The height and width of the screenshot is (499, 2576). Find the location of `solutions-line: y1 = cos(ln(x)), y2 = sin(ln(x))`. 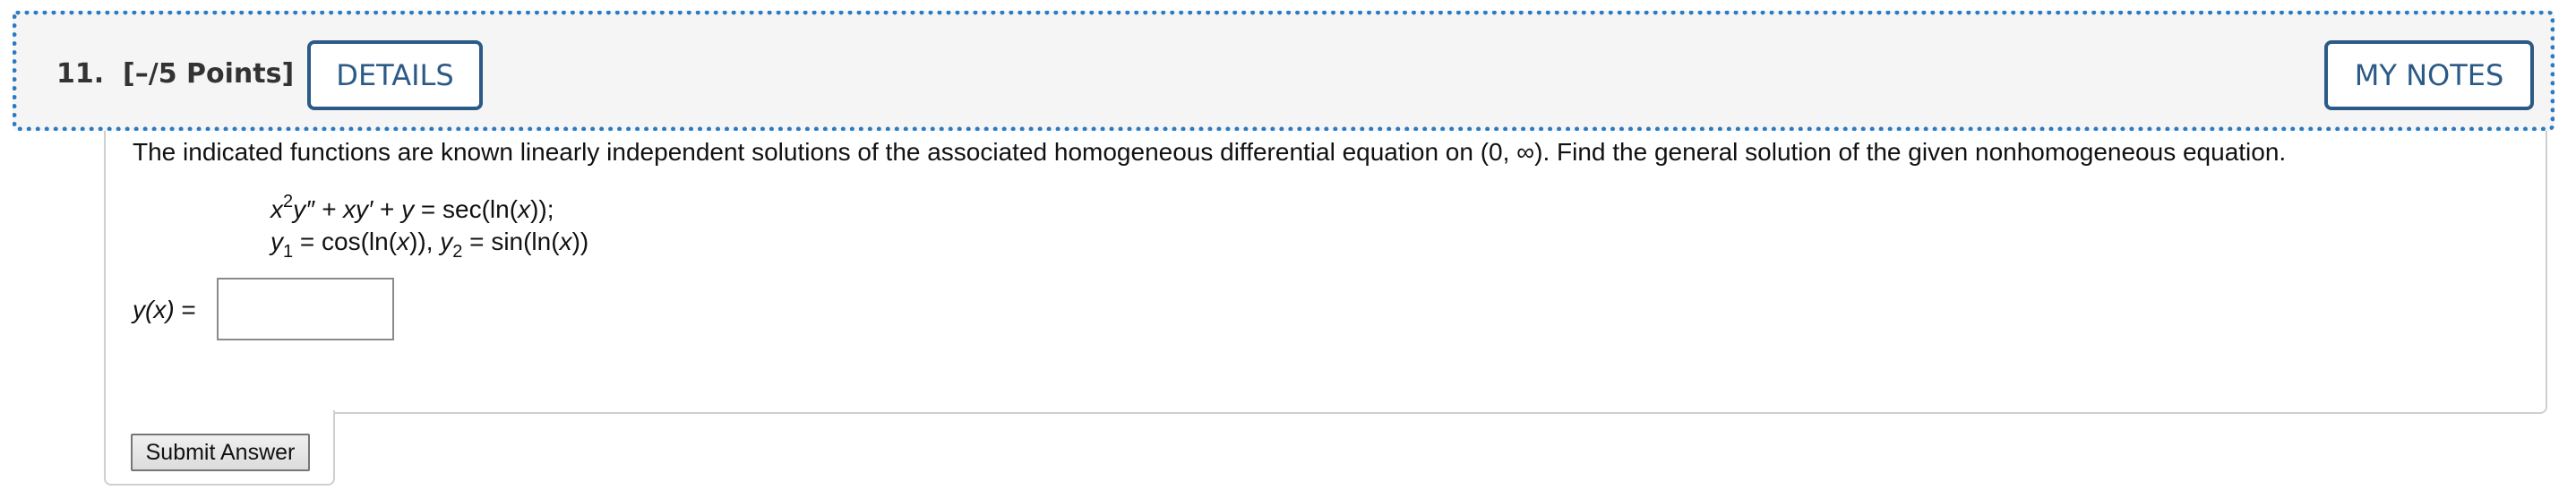

solutions-line: y1 = cos(ln(x)), y2 = sin(ln(x)) is located at coordinates (429, 245).